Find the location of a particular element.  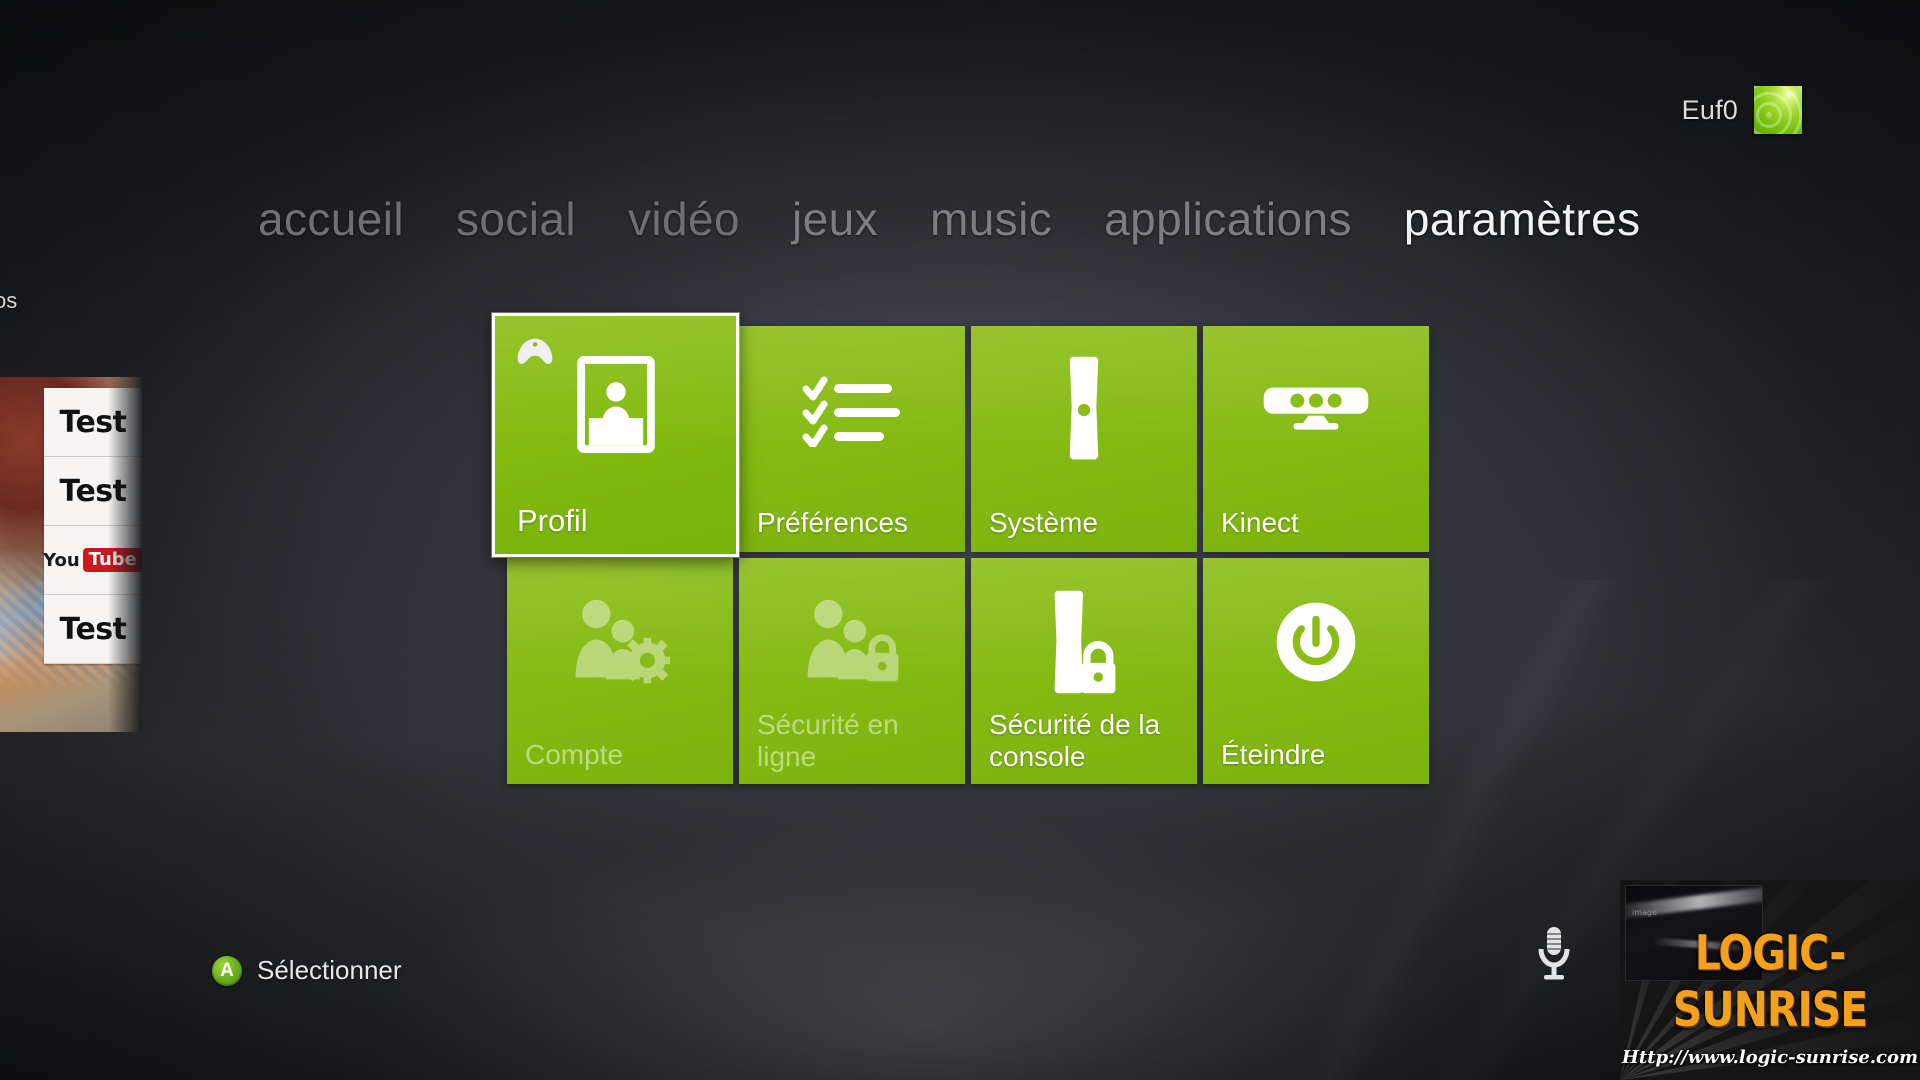

tile-label: Profil is located at coordinates (552, 521).